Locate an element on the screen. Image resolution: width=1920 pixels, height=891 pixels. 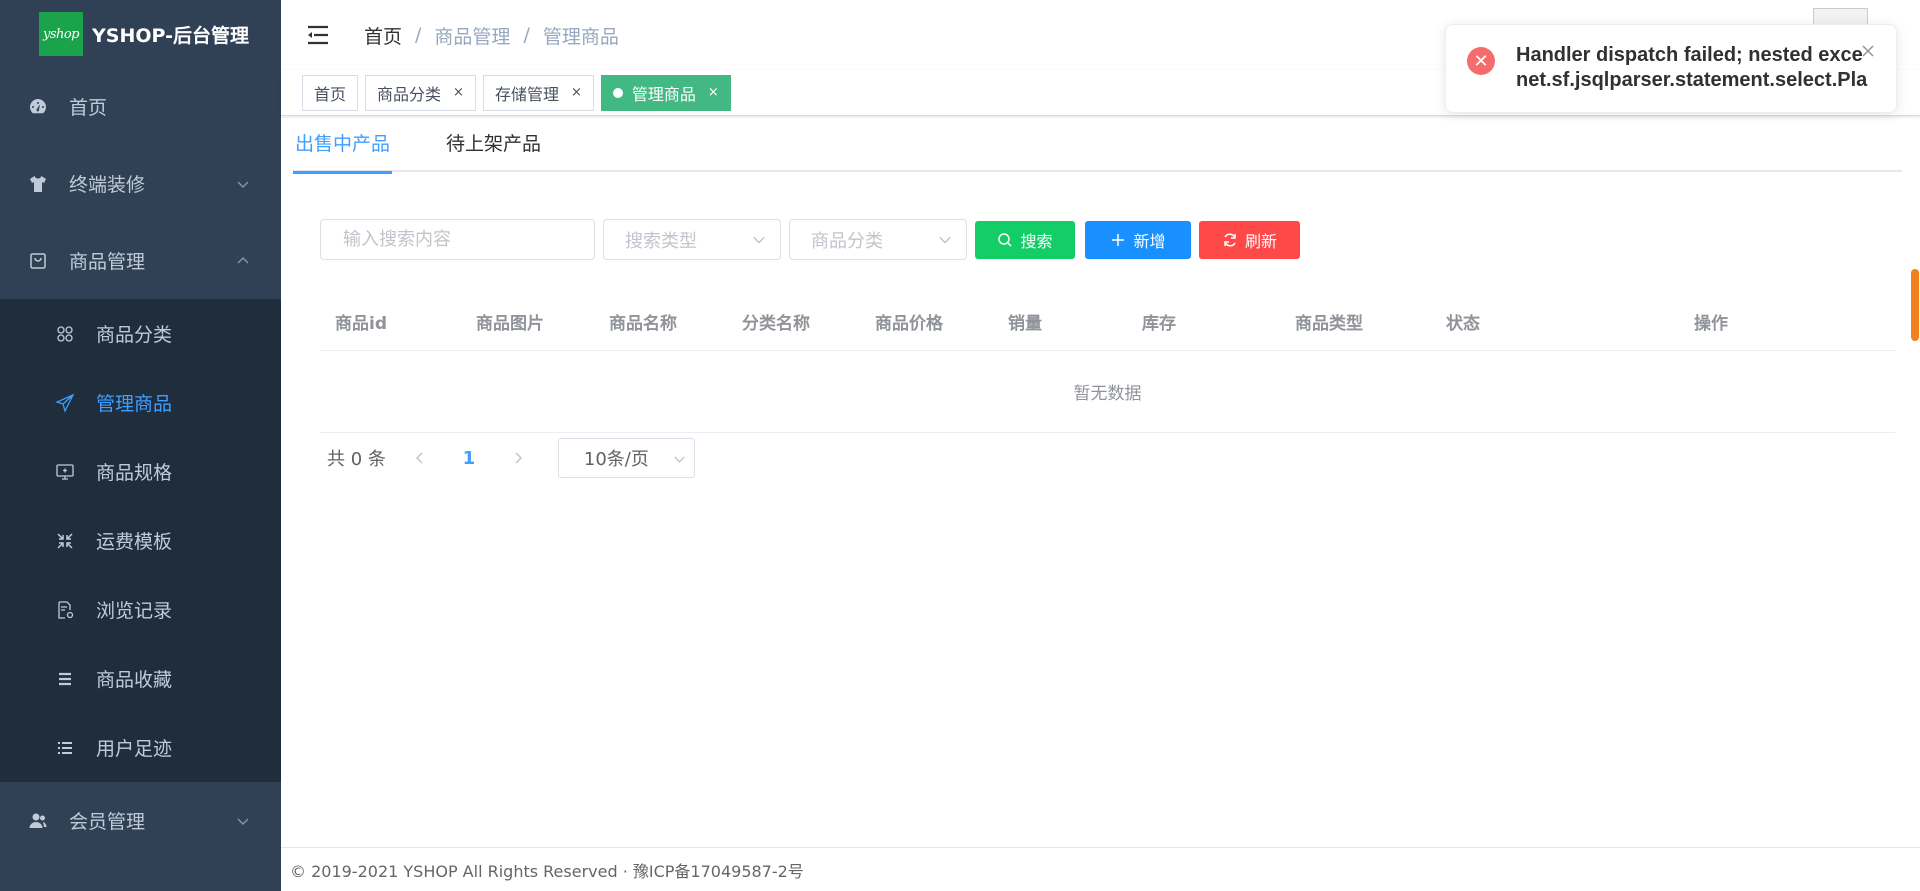
sidebar-item-home: 首页 is located at coordinates (140, 106).